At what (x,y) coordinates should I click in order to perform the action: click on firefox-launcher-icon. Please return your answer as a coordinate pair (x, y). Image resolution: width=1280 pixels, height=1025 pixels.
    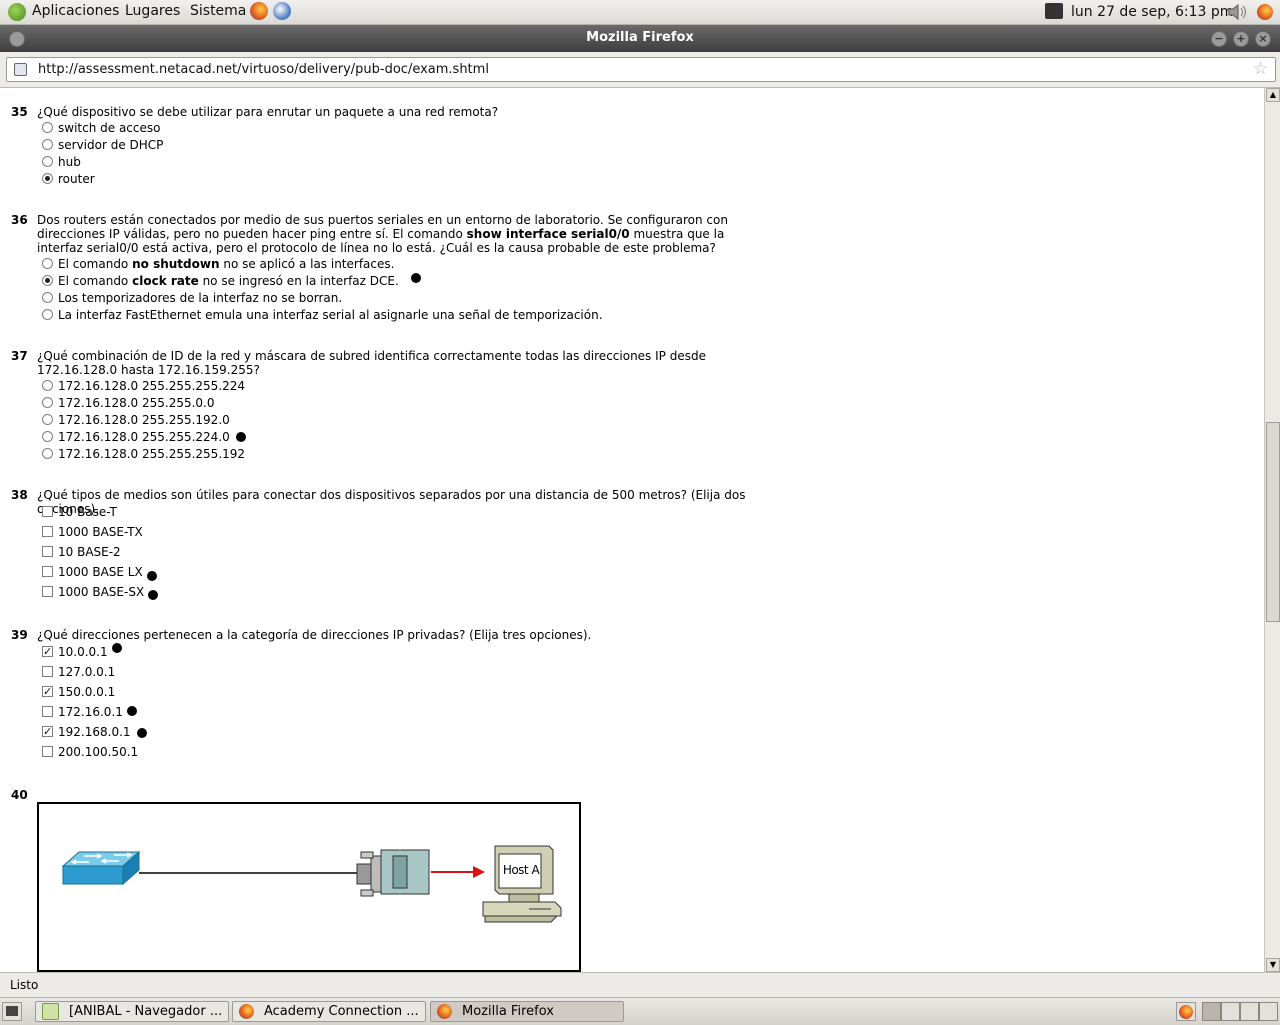
    Looking at the image, I should click on (259, 11).